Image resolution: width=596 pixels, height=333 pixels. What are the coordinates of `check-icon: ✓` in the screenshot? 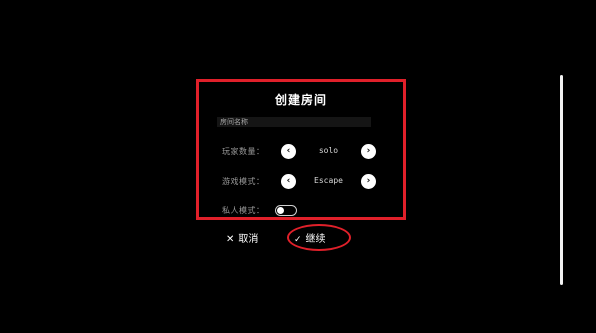 It's located at (298, 240).